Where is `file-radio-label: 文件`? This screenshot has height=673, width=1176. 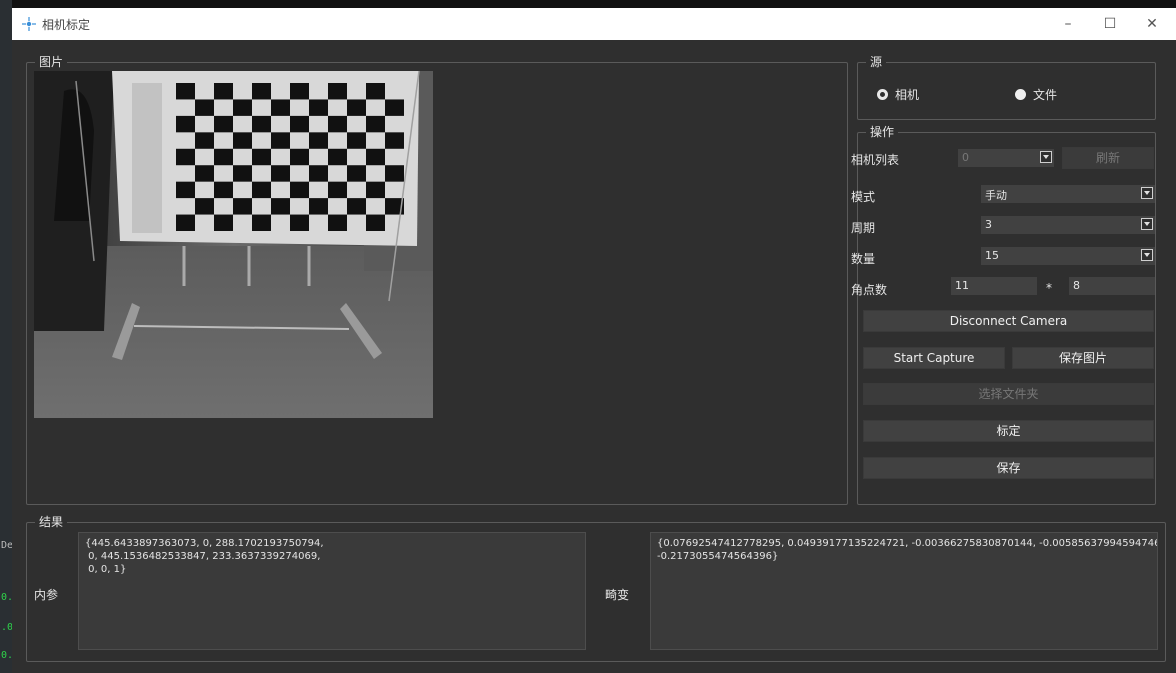 file-radio-label: 文件 is located at coordinates (1045, 95).